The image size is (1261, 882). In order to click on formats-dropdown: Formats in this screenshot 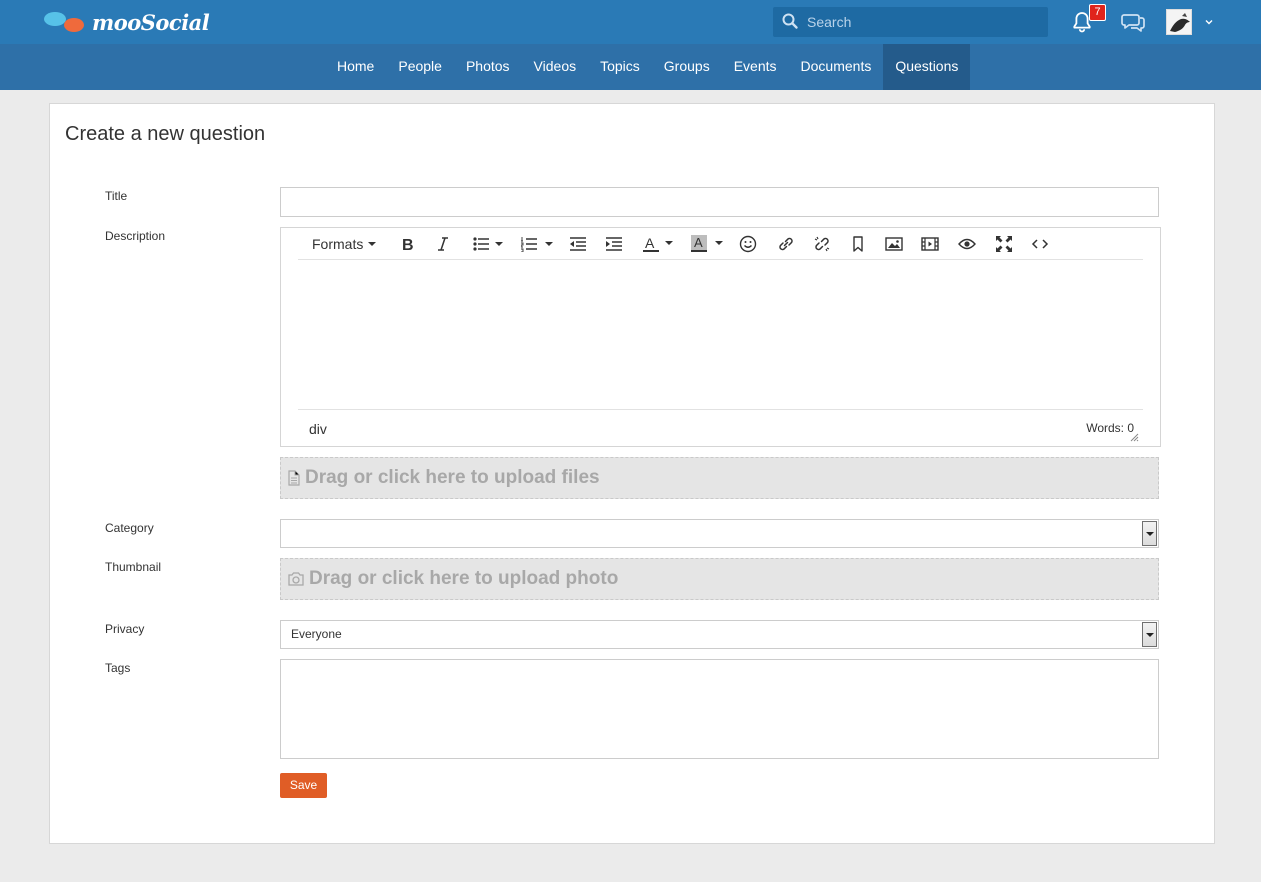, I will do `click(345, 244)`.